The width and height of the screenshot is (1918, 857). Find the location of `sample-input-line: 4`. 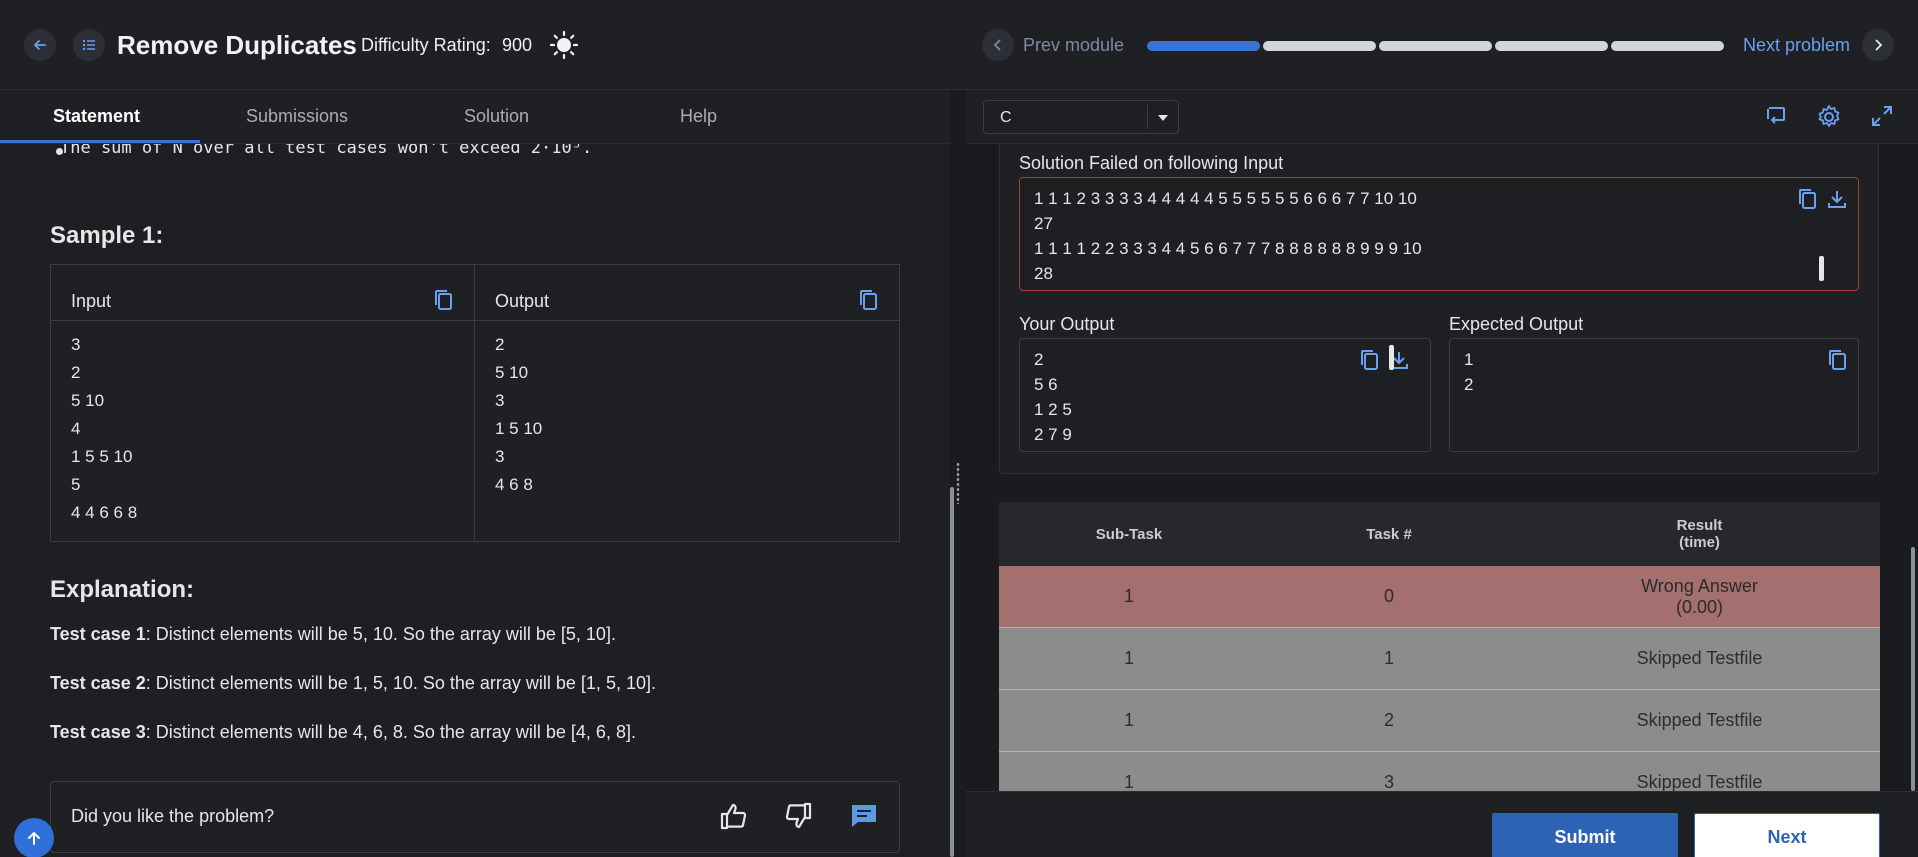

sample-input-line: 4 is located at coordinates (76, 428).